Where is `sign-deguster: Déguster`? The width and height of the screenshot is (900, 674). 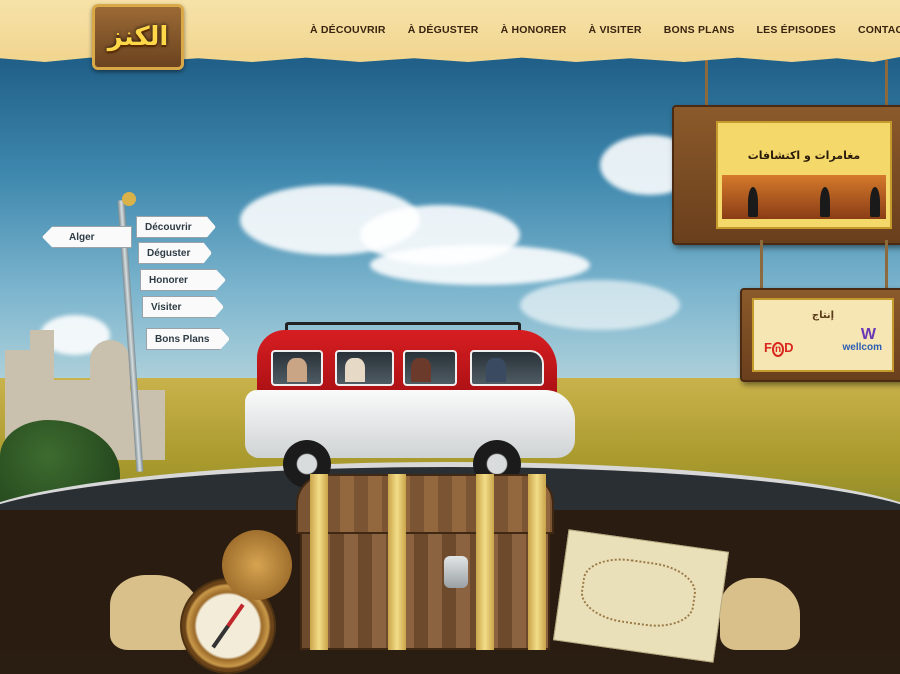 sign-deguster: Déguster is located at coordinates (175, 253).